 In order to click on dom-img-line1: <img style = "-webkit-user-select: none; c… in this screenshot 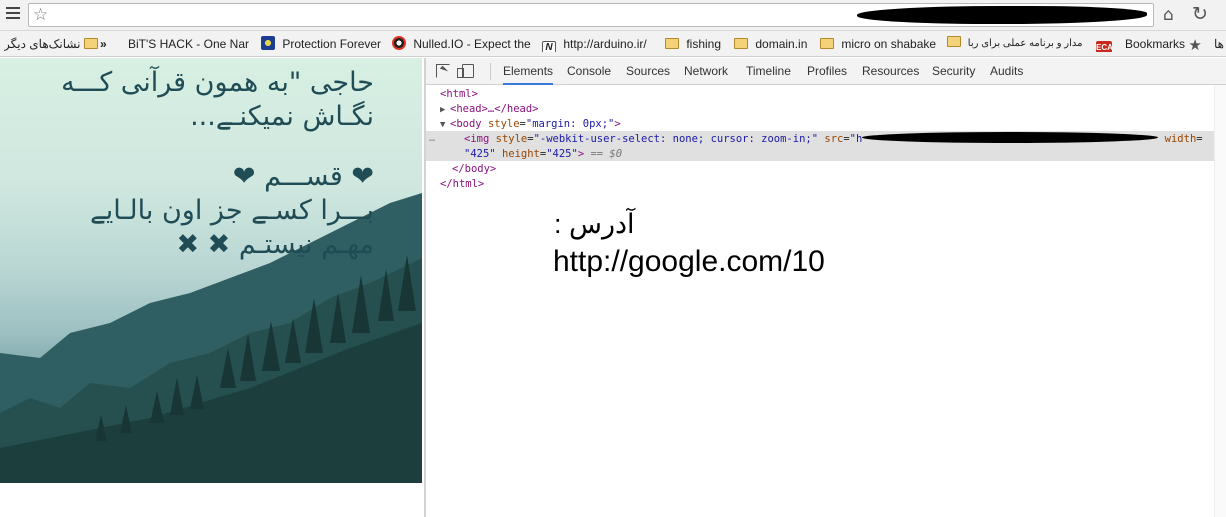, I will do `click(833, 139)`.